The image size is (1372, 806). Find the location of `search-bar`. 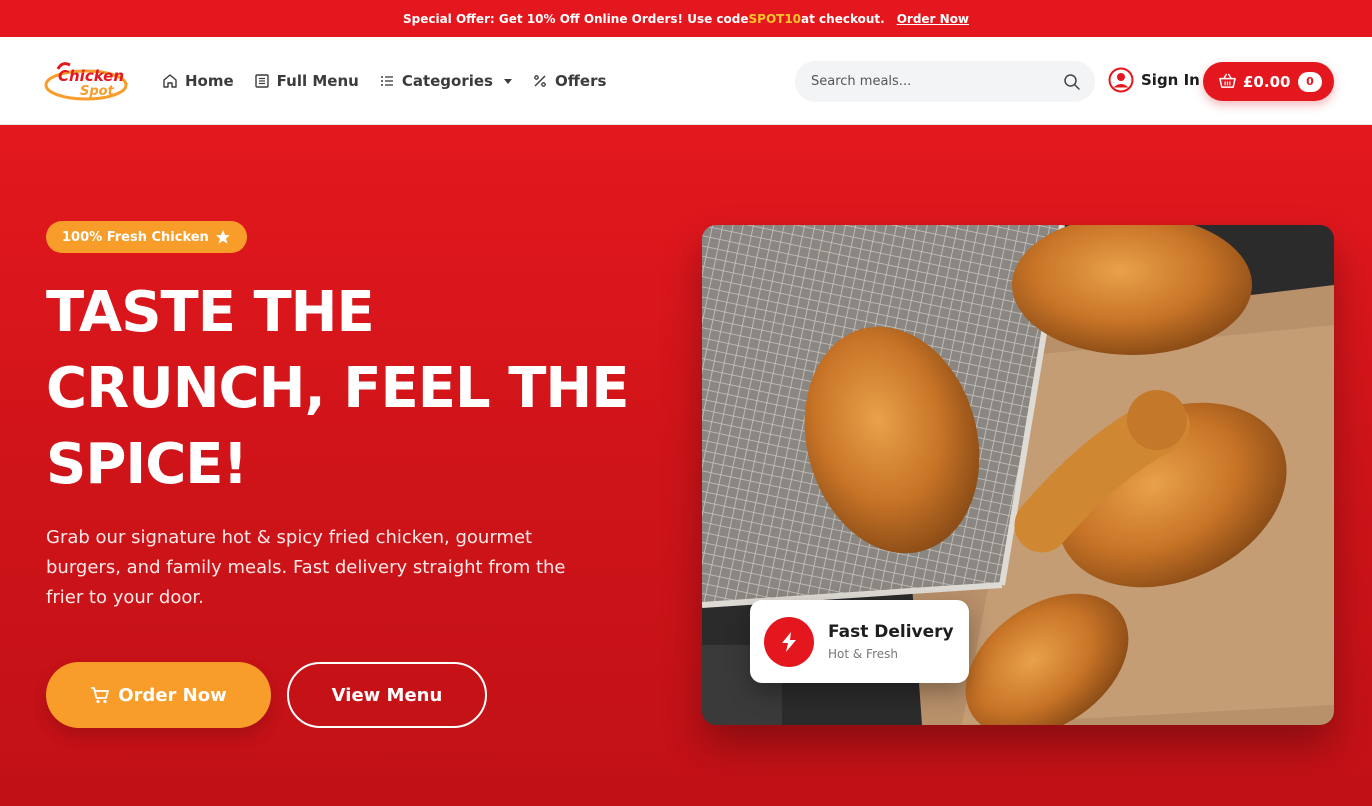

search-bar is located at coordinates (945, 81).